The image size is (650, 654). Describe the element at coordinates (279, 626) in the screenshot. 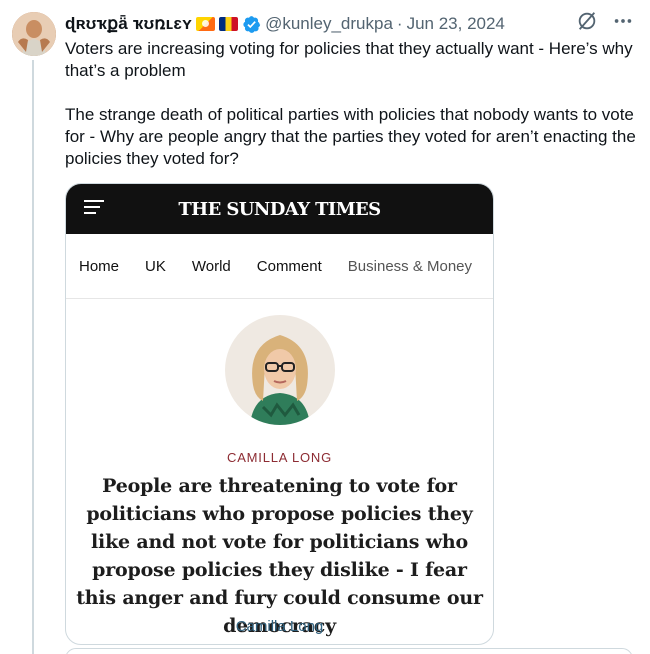

I see `author-link: Camilla Long` at that location.